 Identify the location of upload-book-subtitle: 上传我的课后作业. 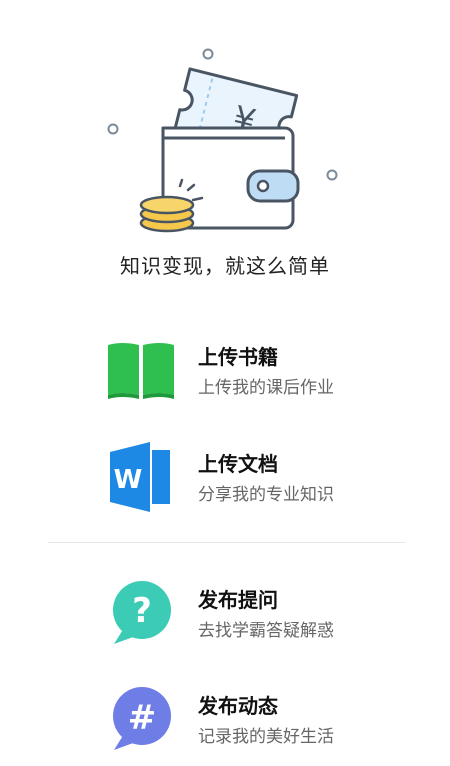
(266, 388).